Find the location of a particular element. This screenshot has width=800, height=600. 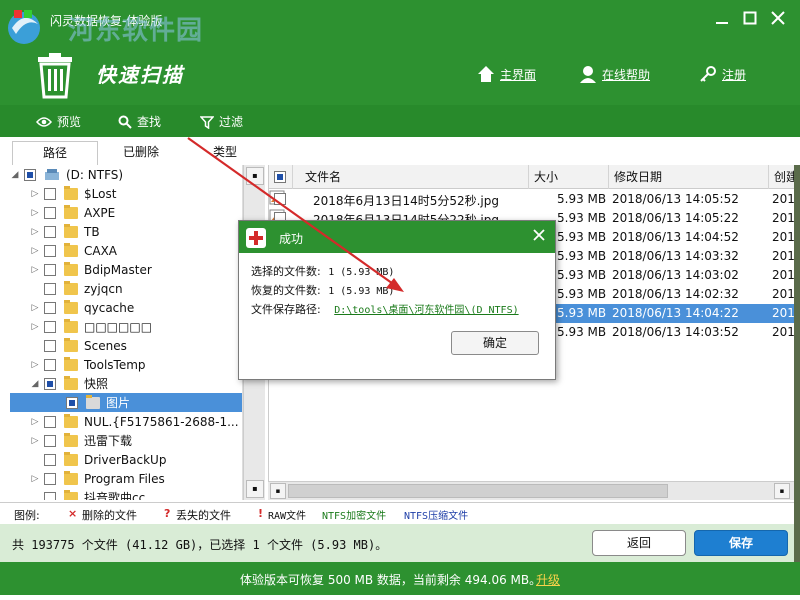

tree-item: ▷ BdipMaster is located at coordinates (126, 269).